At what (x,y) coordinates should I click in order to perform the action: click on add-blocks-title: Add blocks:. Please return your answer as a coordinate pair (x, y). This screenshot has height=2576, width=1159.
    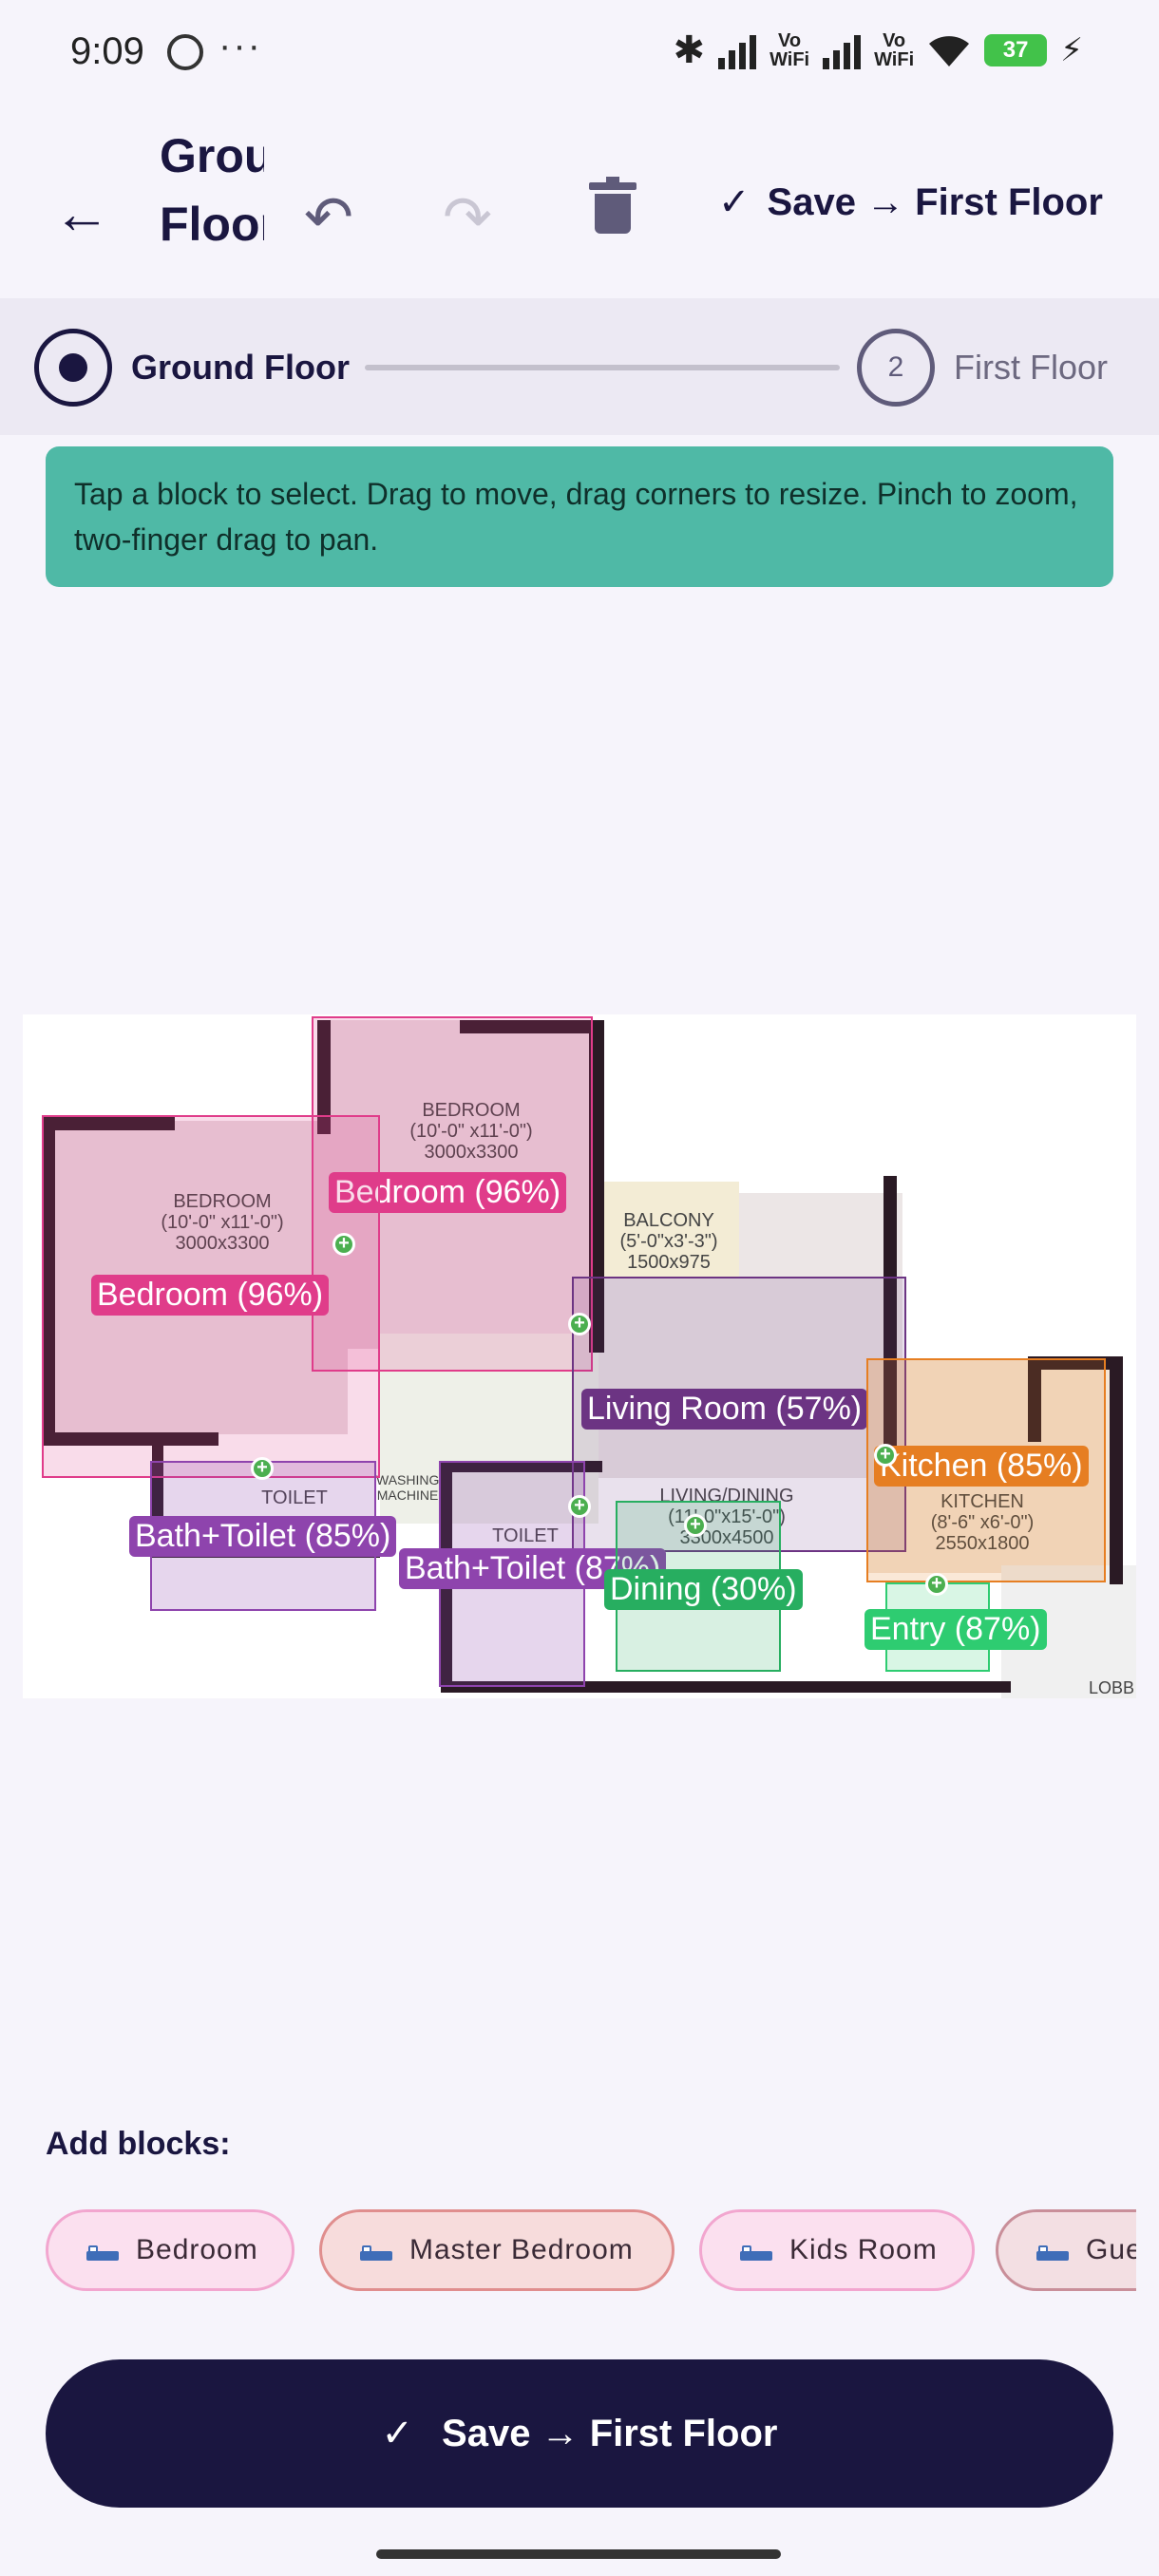
    Looking at the image, I should click on (138, 2144).